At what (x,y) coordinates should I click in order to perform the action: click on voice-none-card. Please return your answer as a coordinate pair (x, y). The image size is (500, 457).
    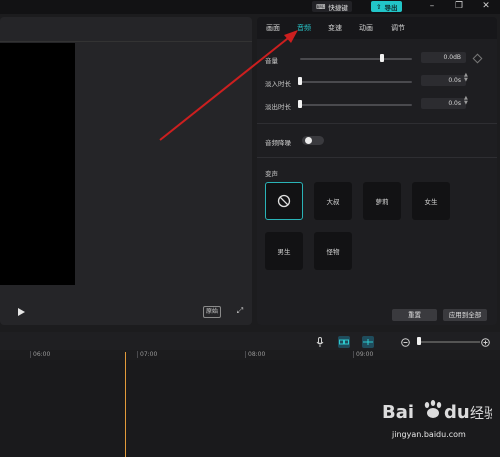
    Looking at the image, I should click on (284, 201).